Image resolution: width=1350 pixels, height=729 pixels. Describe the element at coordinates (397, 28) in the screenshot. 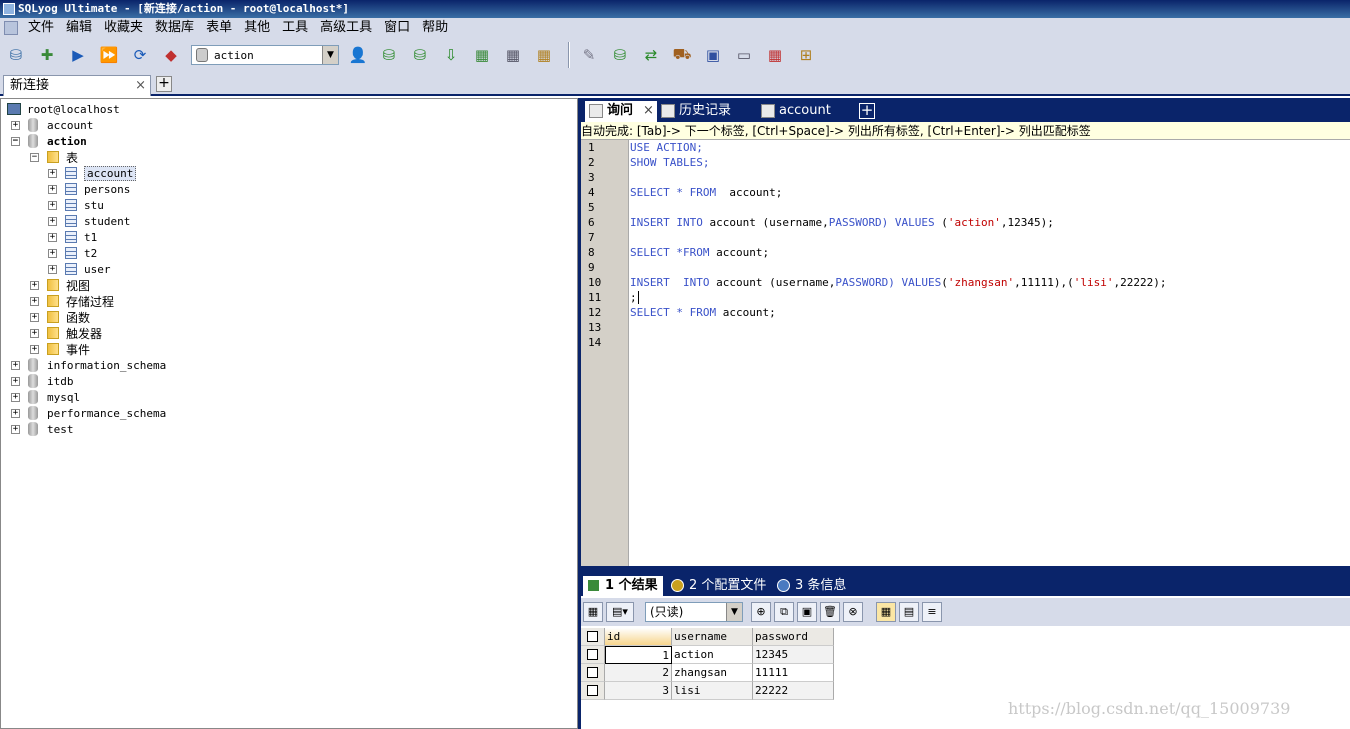

I see `menu-window: 窗口` at that location.